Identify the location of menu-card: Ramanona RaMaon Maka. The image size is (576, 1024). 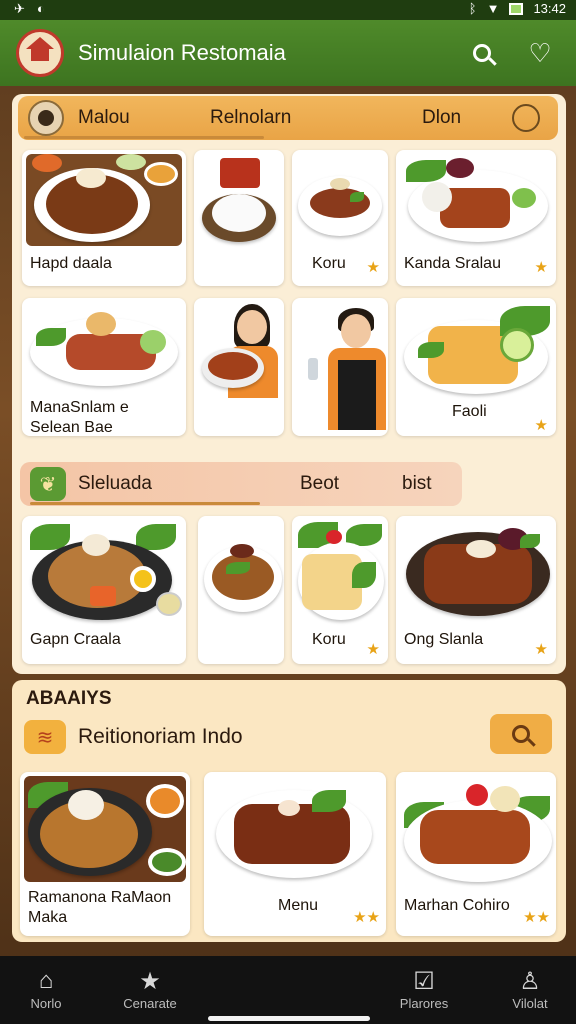
(105, 854).